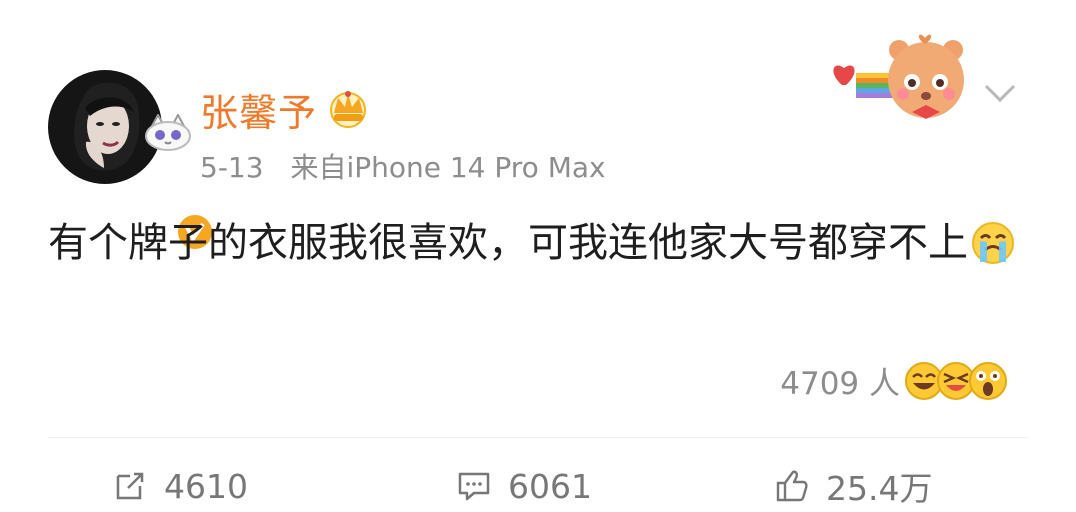  I want to click on reaction-summary: 4709 人, so click(894, 380).